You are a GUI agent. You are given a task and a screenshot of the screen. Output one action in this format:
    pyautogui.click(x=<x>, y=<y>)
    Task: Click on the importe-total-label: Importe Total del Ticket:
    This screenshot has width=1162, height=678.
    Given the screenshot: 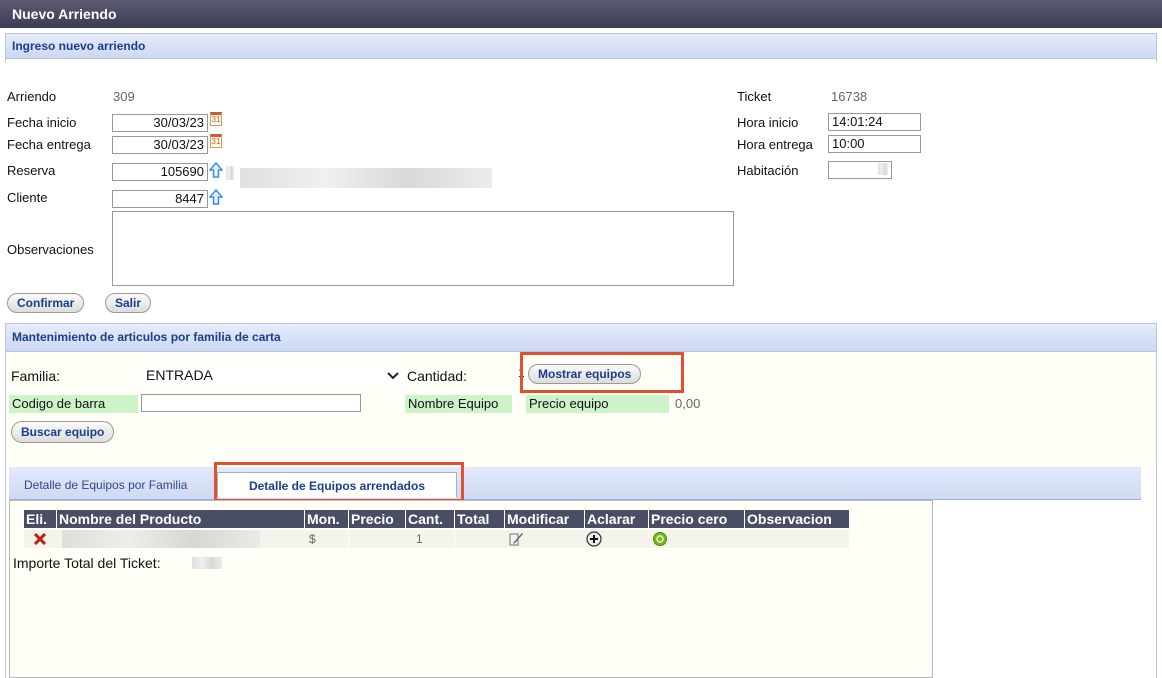 What is the action you would take?
    pyautogui.click(x=87, y=563)
    